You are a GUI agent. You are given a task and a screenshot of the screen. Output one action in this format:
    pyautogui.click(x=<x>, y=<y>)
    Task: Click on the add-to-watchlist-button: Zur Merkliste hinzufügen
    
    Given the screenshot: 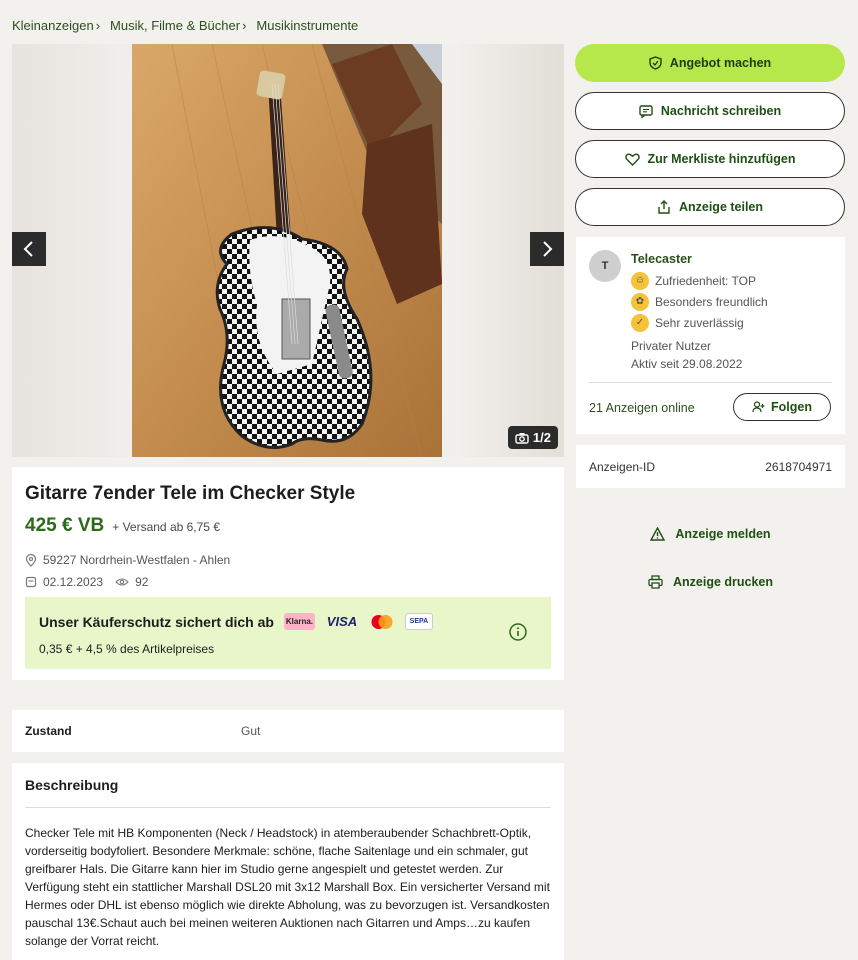 What is the action you would take?
    pyautogui.click(x=710, y=159)
    